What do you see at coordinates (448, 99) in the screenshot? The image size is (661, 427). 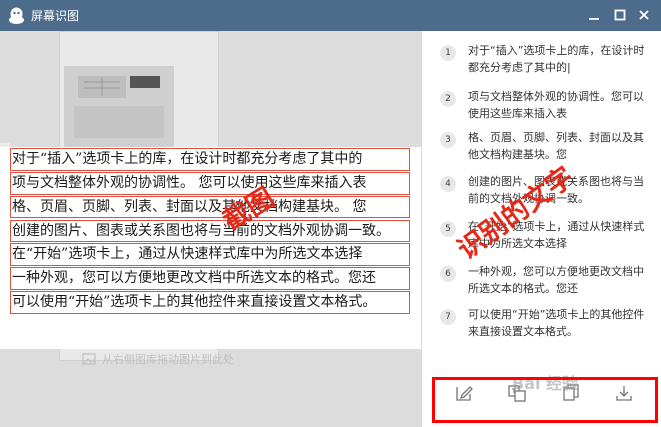 I see `item-number: 2` at bounding box center [448, 99].